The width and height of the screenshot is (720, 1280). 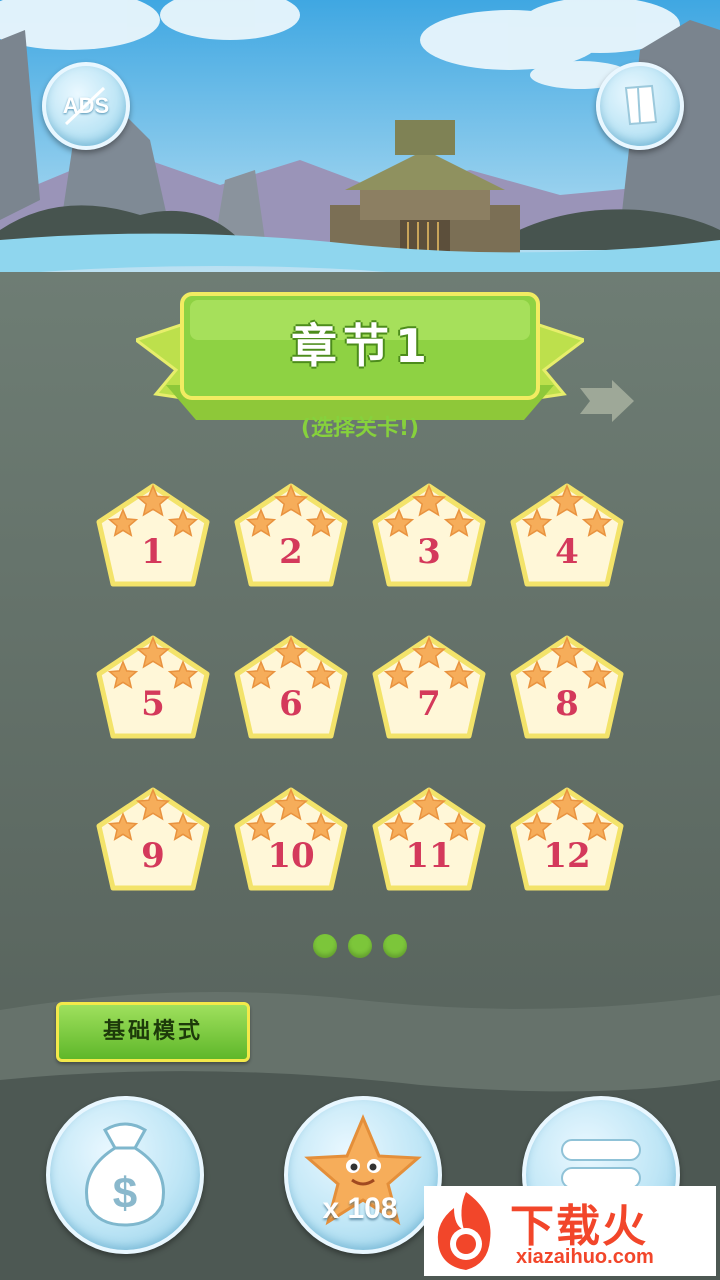 What do you see at coordinates (291, 552) in the screenshot?
I see `level-number: 2` at bounding box center [291, 552].